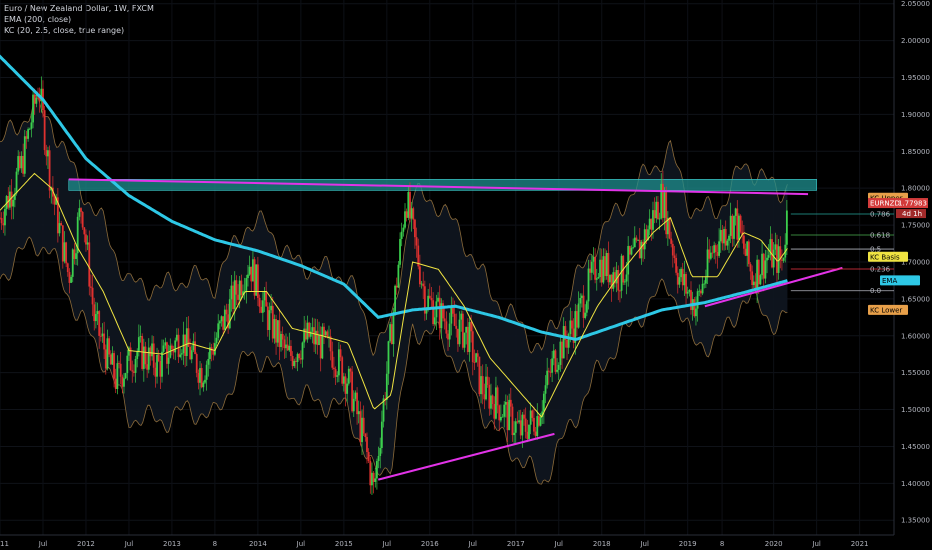 This screenshot has height=550, width=932. What do you see at coordinates (912, 204) in the screenshot?
I see `last-price-value: 1.77983` at bounding box center [912, 204].